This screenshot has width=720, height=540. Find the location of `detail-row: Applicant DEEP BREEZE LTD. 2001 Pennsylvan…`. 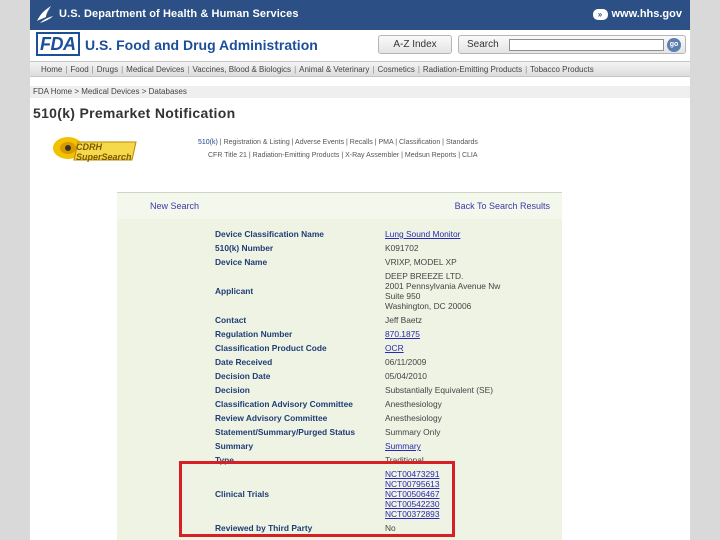

detail-row: Applicant DEEP BREEZE LTD. 2001 Pennsylvan… is located at coordinates (339, 291).